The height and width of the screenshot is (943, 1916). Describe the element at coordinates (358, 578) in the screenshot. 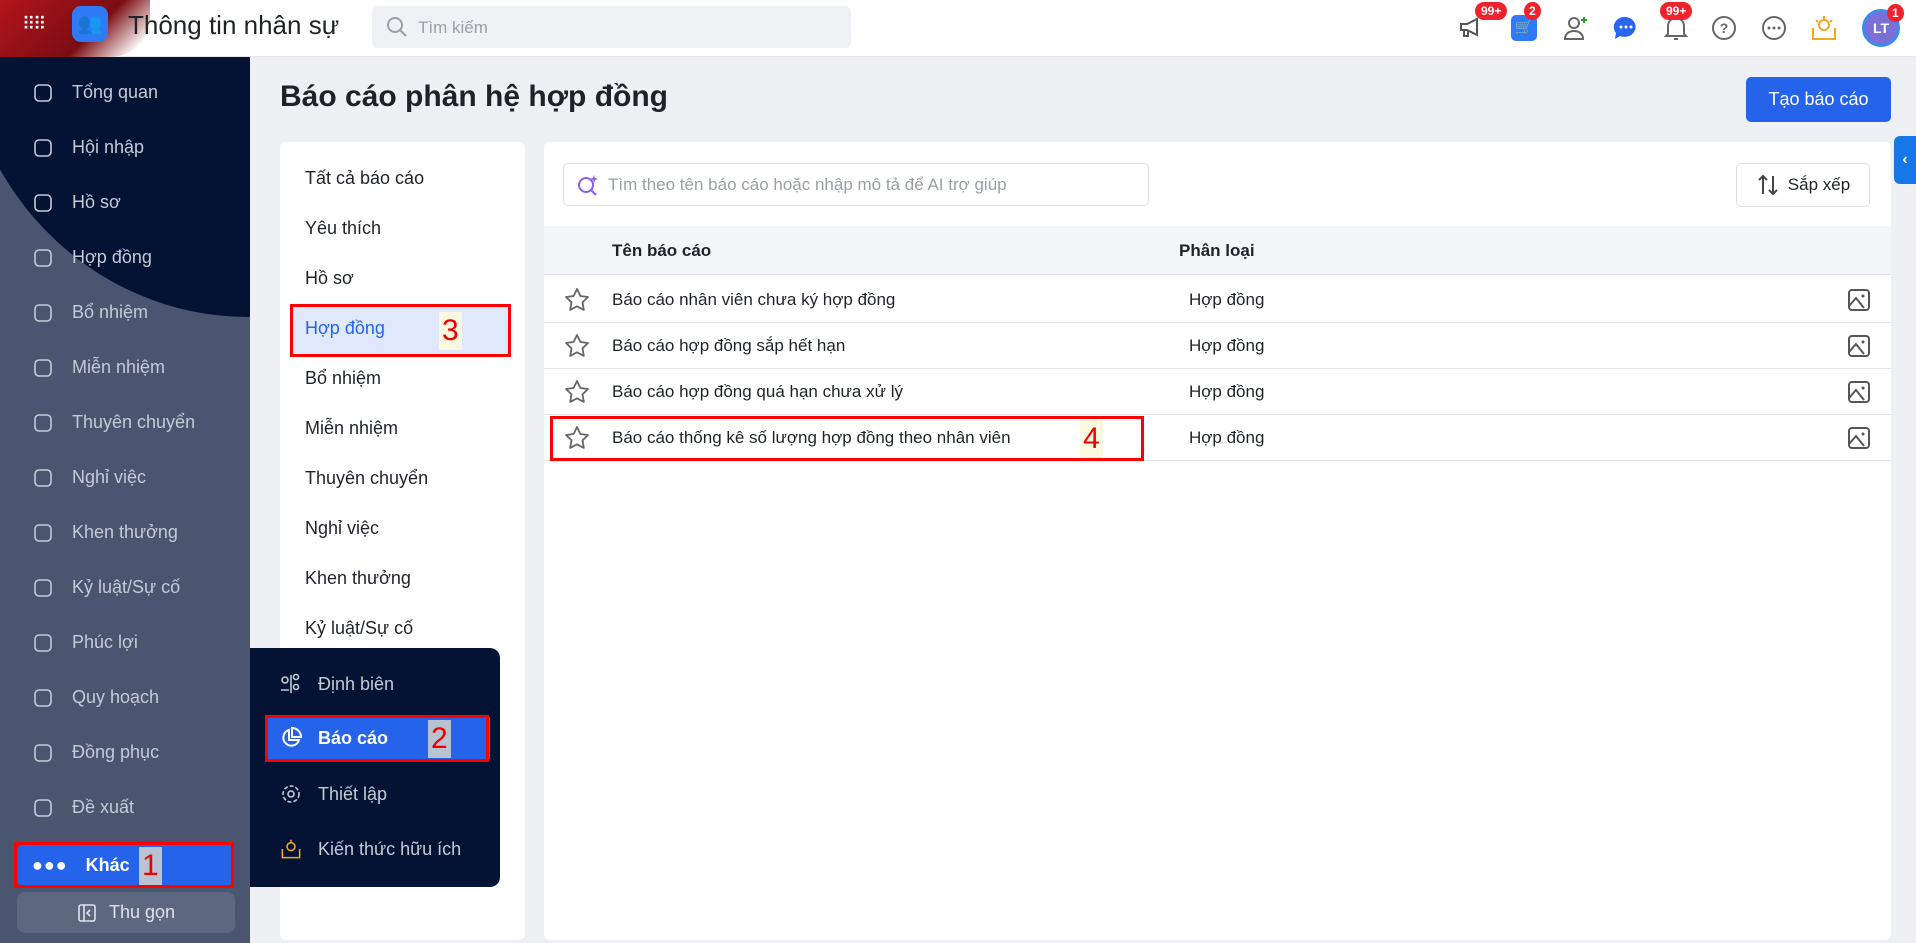

I see `category-item: Khen thưởng` at that location.